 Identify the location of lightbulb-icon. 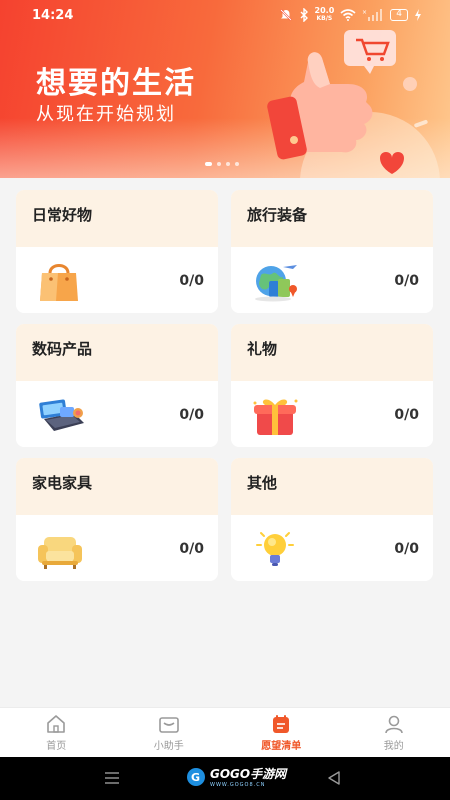
(275, 549).